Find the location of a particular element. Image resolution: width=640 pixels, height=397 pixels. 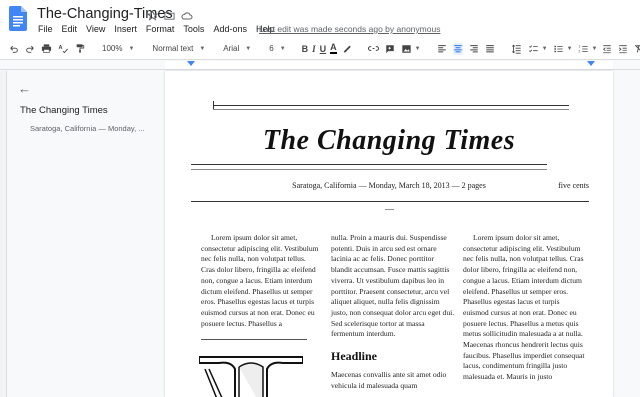

align-justify-icon is located at coordinates (490, 49).